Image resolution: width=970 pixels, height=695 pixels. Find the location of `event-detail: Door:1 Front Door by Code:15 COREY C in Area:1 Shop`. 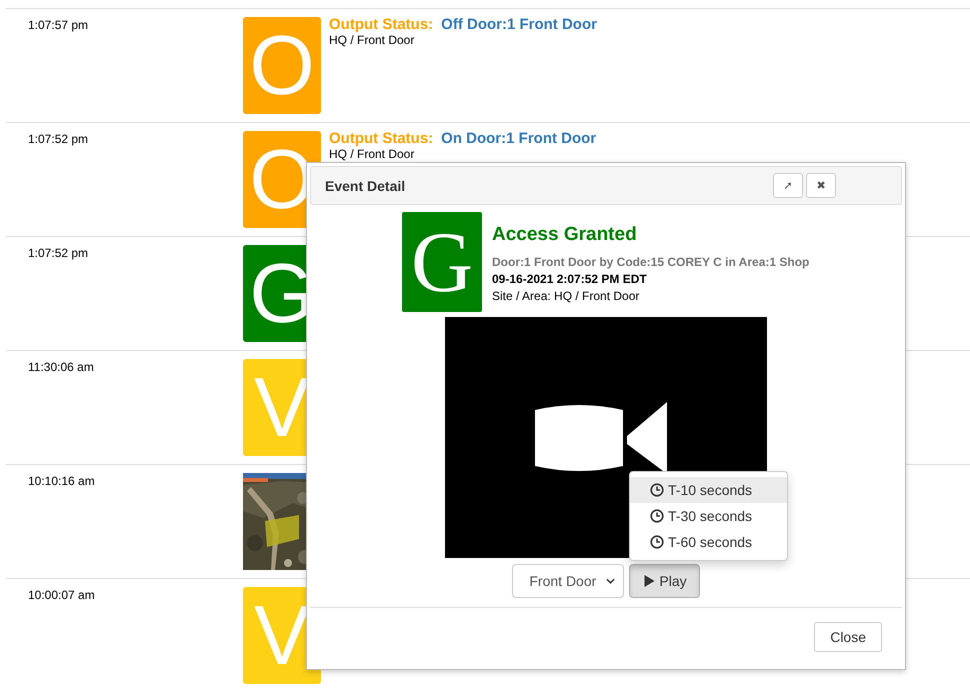

event-detail: Door:1 Front Door by Code:15 COREY C in Area:1 Shop is located at coordinates (651, 262).